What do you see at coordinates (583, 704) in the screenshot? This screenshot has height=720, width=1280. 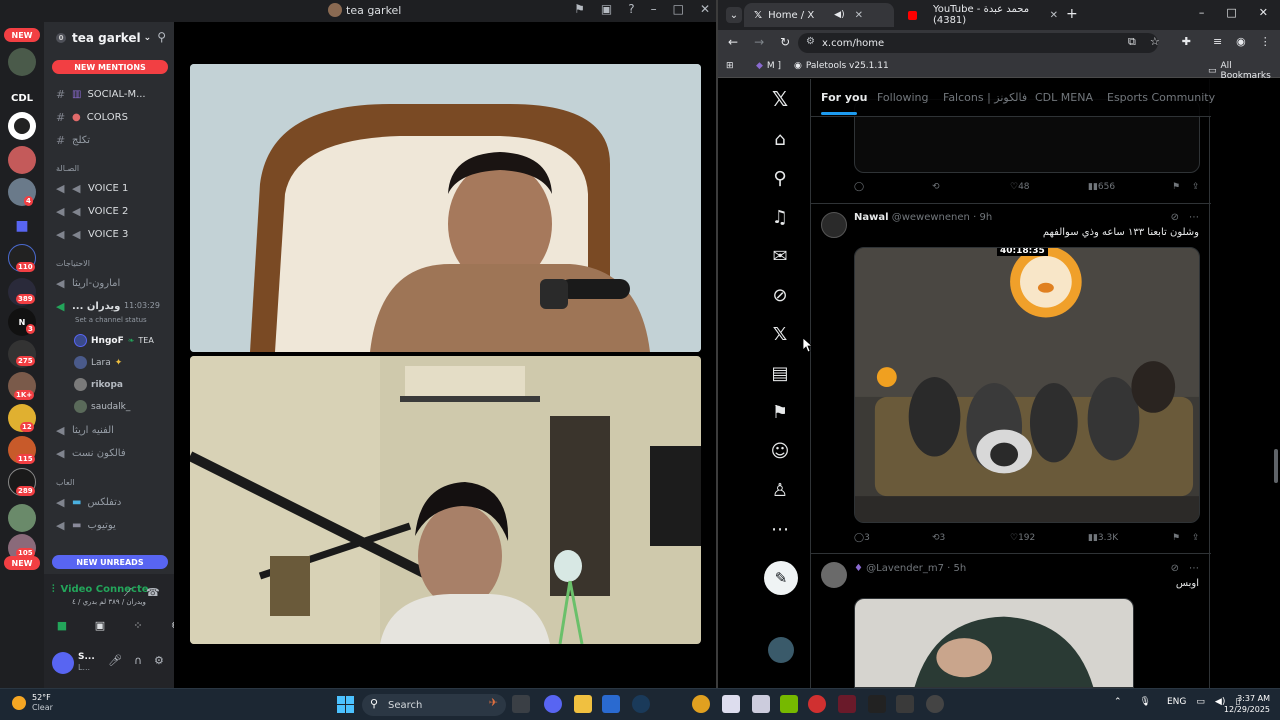 I see `file-explorer-icon` at bounding box center [583, 704].